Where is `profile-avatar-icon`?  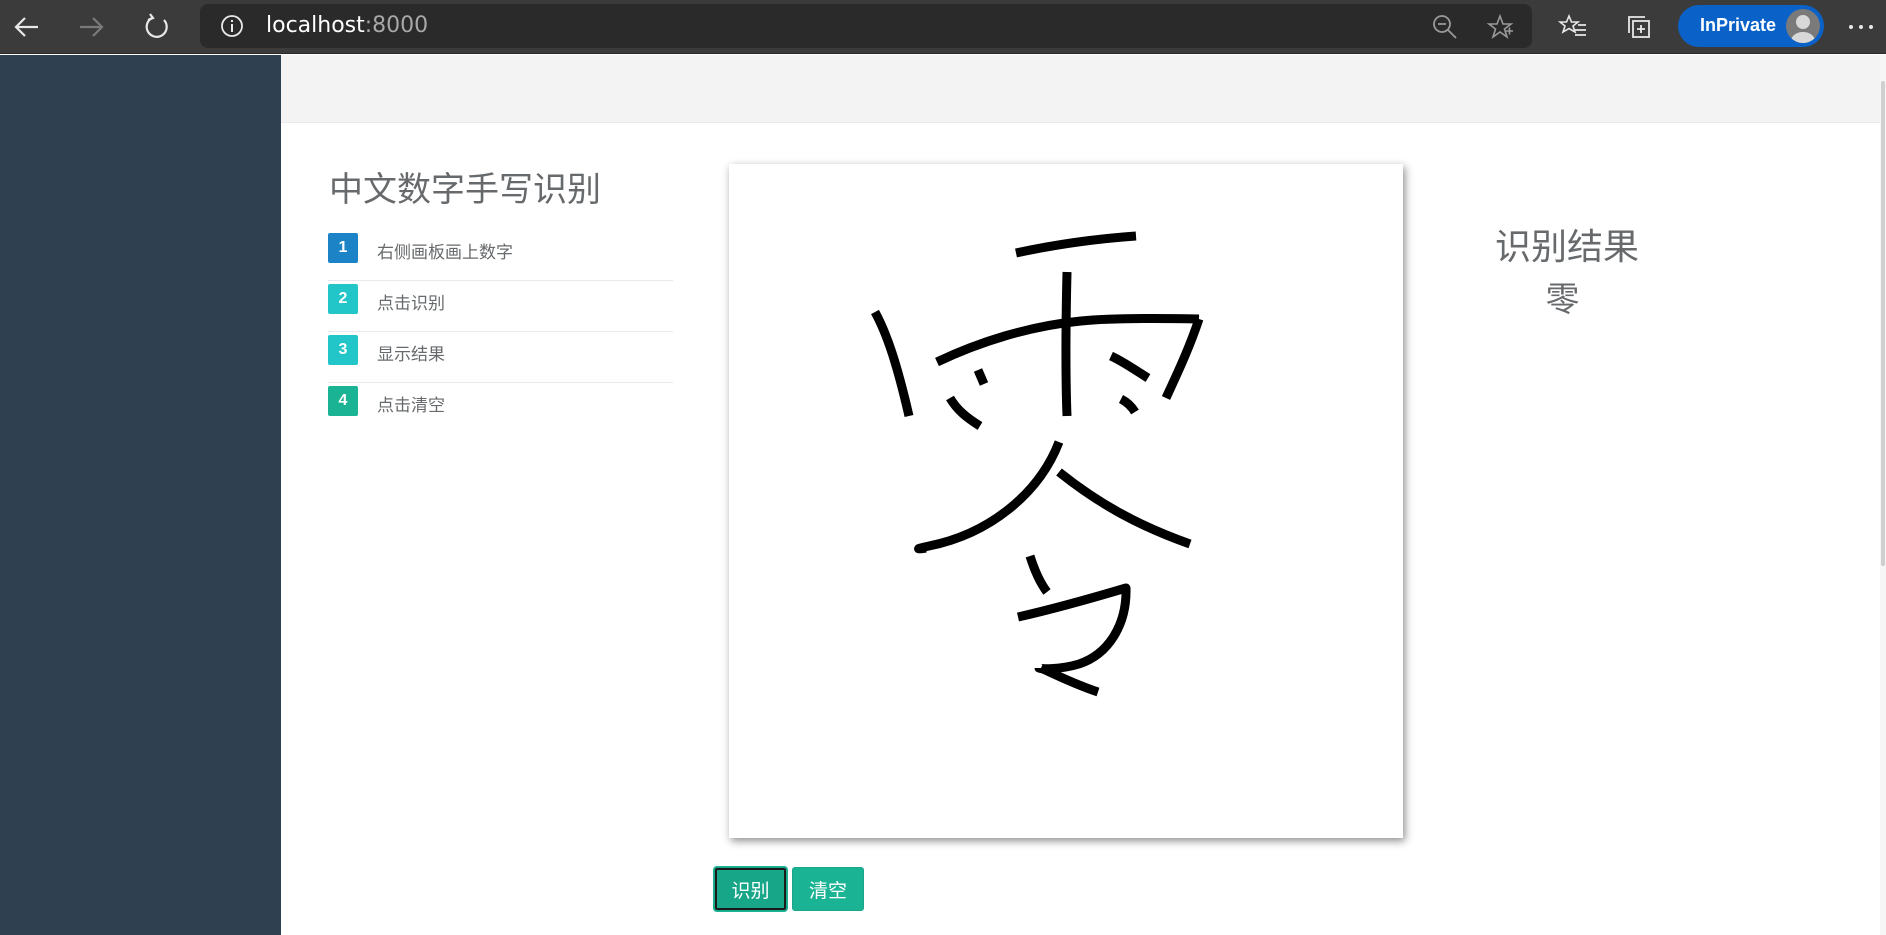 profile-avatar-icon is located at coordinates (1803, 26).